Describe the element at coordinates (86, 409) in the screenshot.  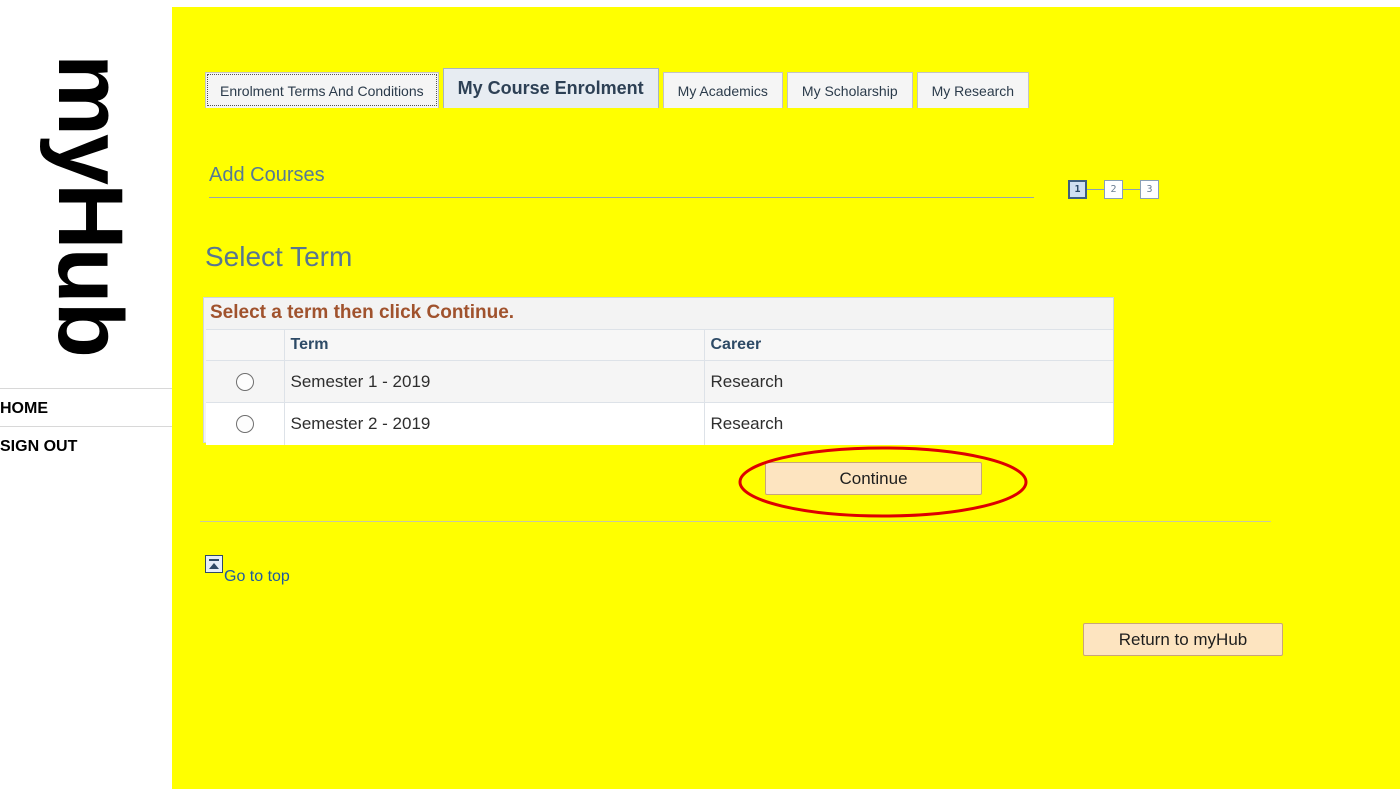
I see `sidebar-link-home: HOME` at that location.